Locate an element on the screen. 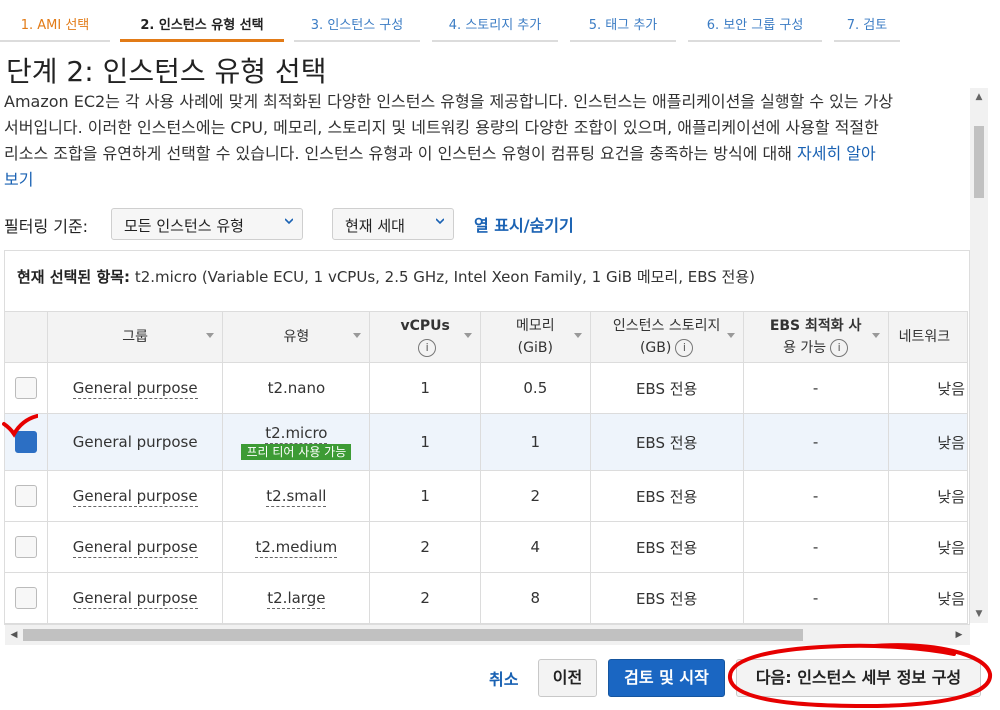 This screenshot has width=1000, height=710. show-hide-columns-link: 열 표시/숨기기 is located at coordinates (524, 224).